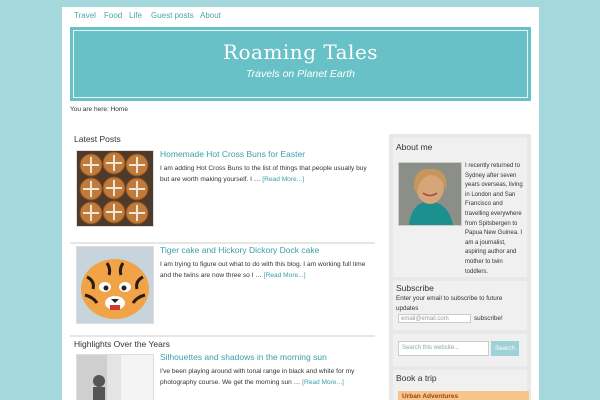  I want to click on about-widget-title: About me, so click(414, 147).